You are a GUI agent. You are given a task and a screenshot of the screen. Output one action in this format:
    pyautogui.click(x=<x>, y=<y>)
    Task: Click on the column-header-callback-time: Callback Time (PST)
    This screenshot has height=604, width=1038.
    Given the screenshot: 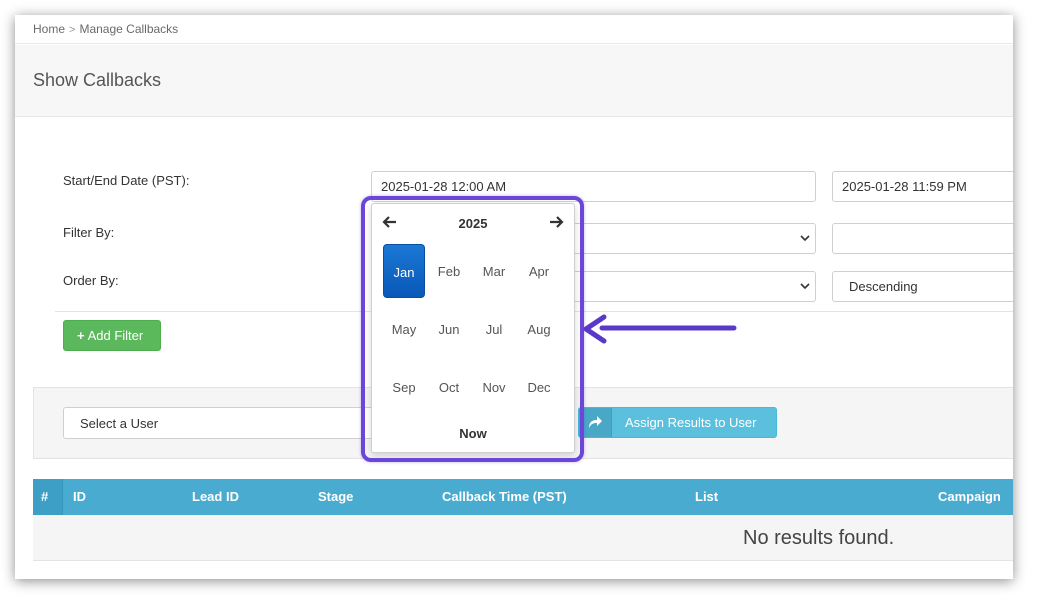 What is the action you would take?
    pyautogui.click(x=504, y=496)
    